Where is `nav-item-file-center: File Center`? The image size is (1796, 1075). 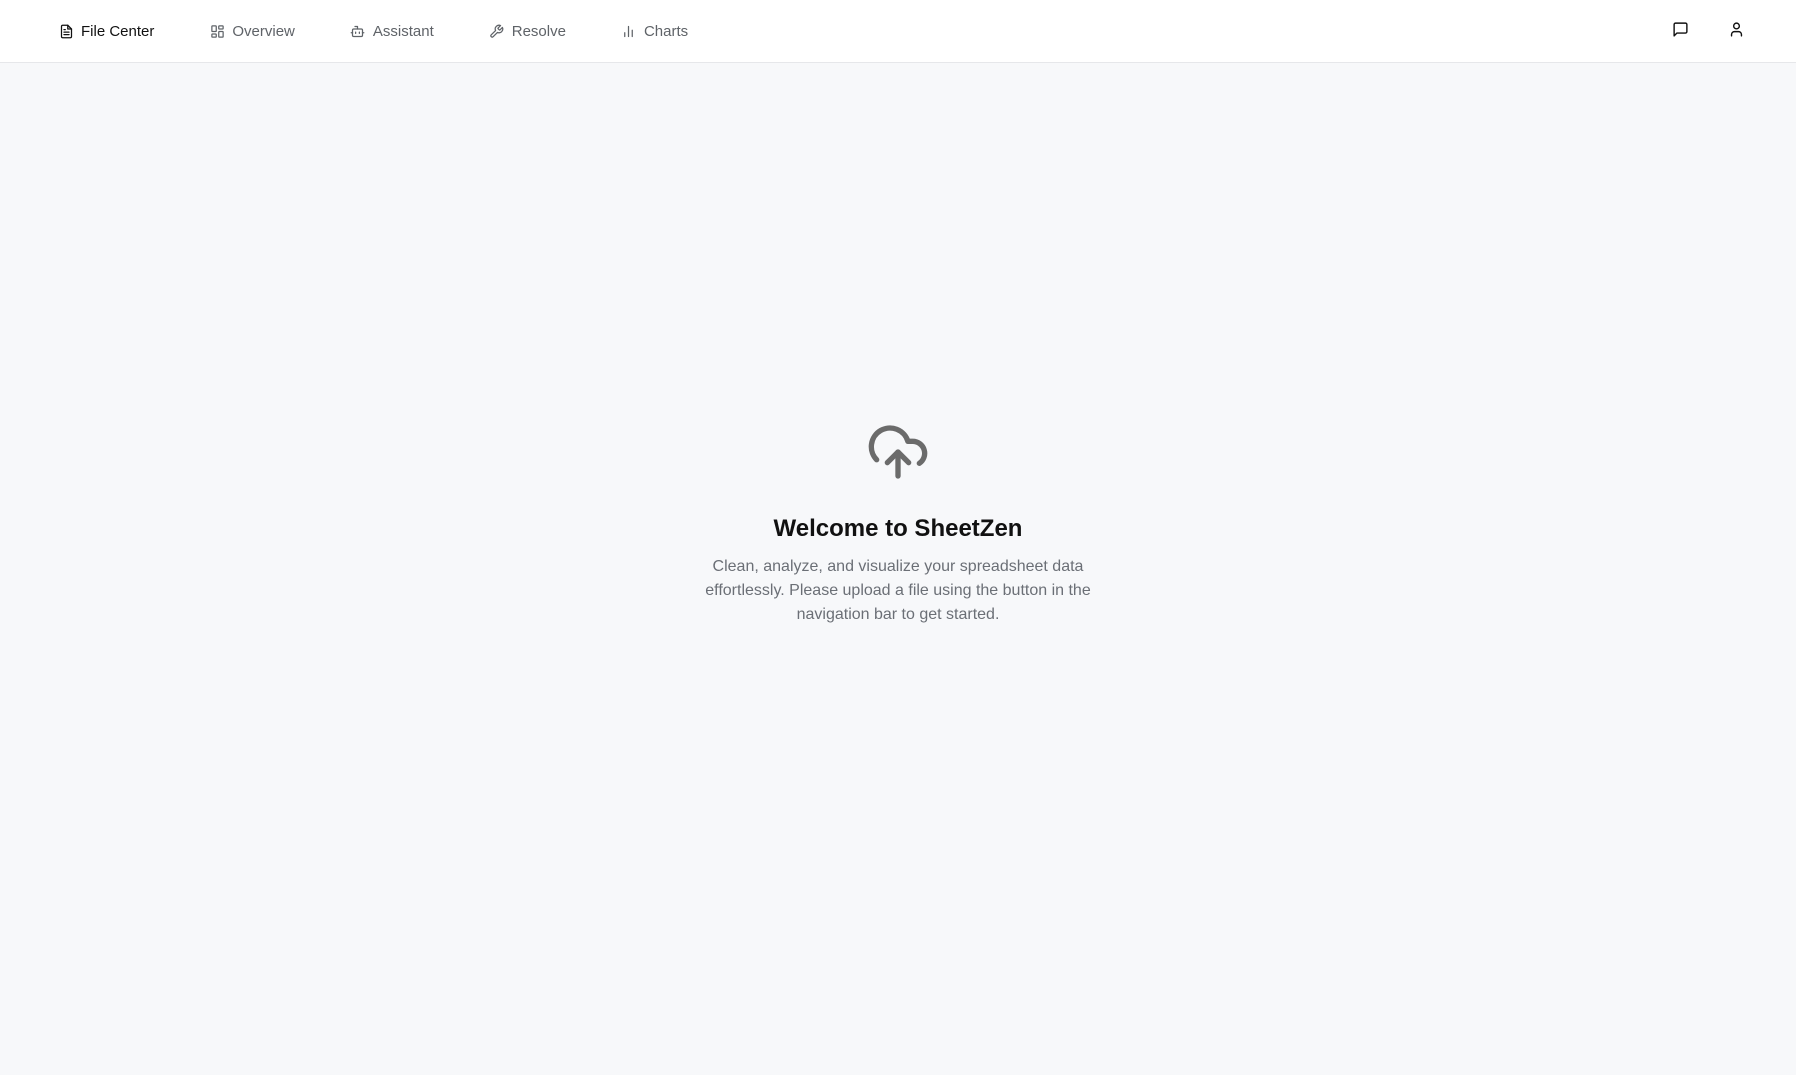 nav-item-file-center: File Center is located at coordinates (106, 31).